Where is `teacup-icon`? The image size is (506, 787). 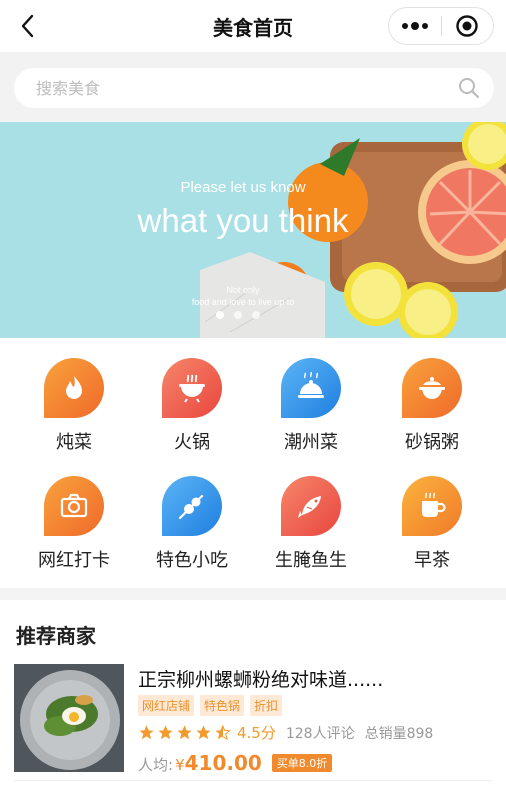 teacup-icon is located at coordinates (432, 506).